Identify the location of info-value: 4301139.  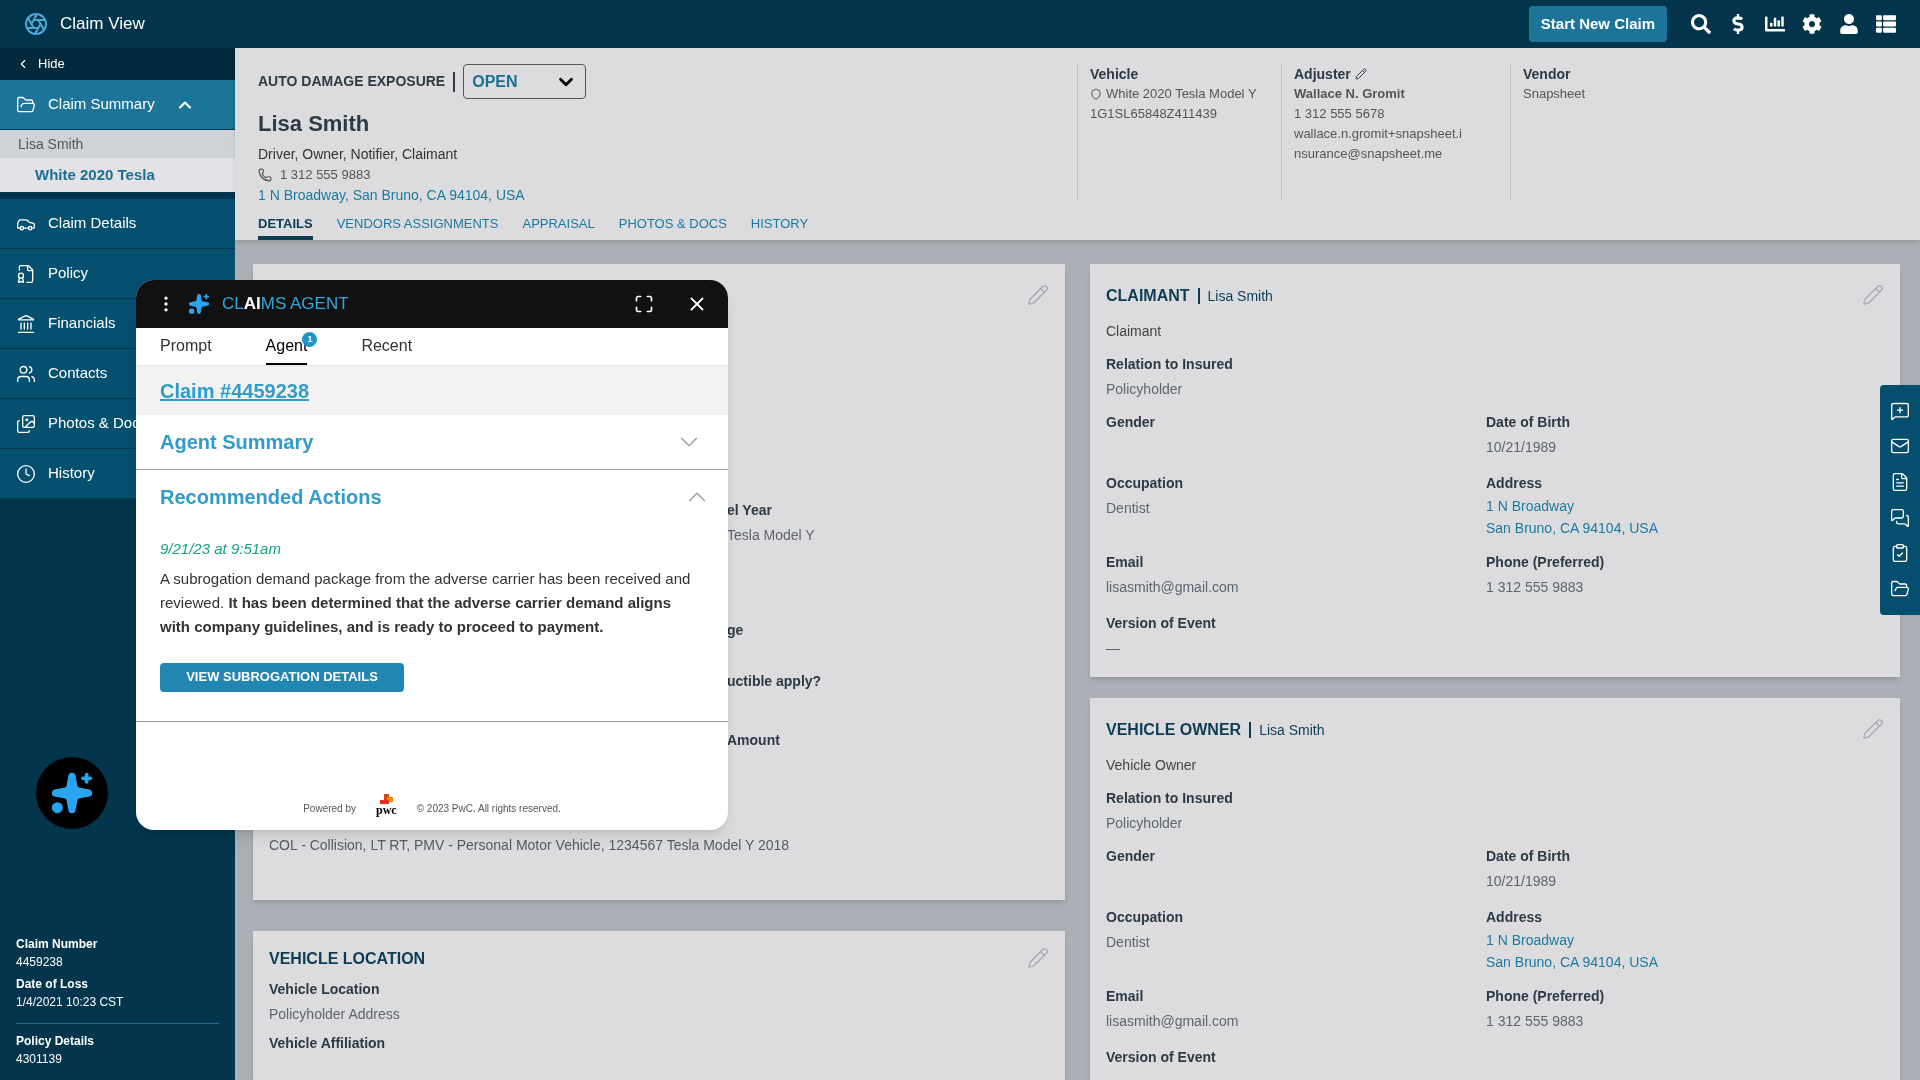
(39, 1059).